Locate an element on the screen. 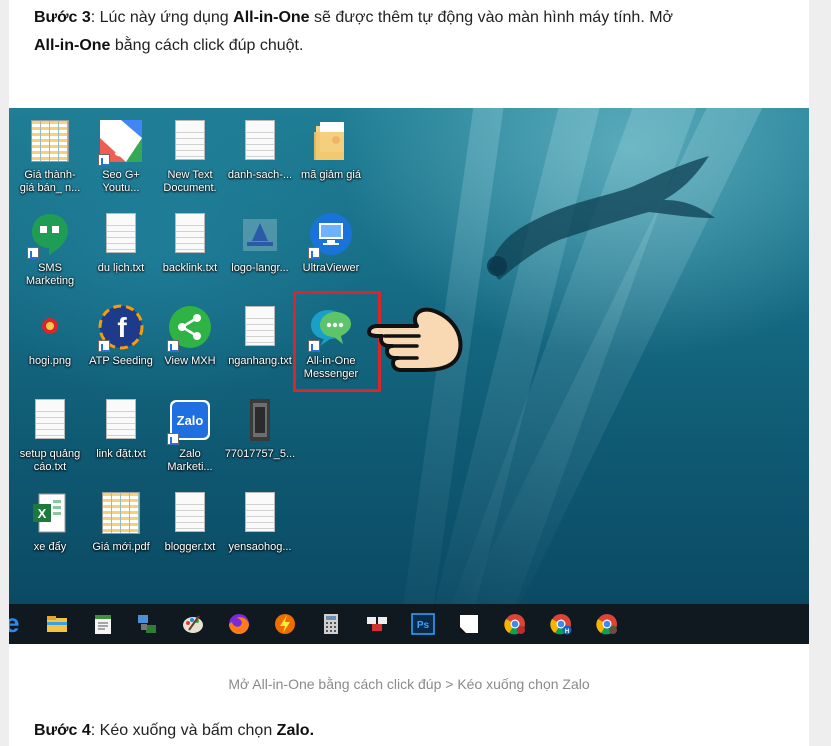 The height and width of the screenshot is (746, 831). svg-text: X is located at coordinates (42, 513).